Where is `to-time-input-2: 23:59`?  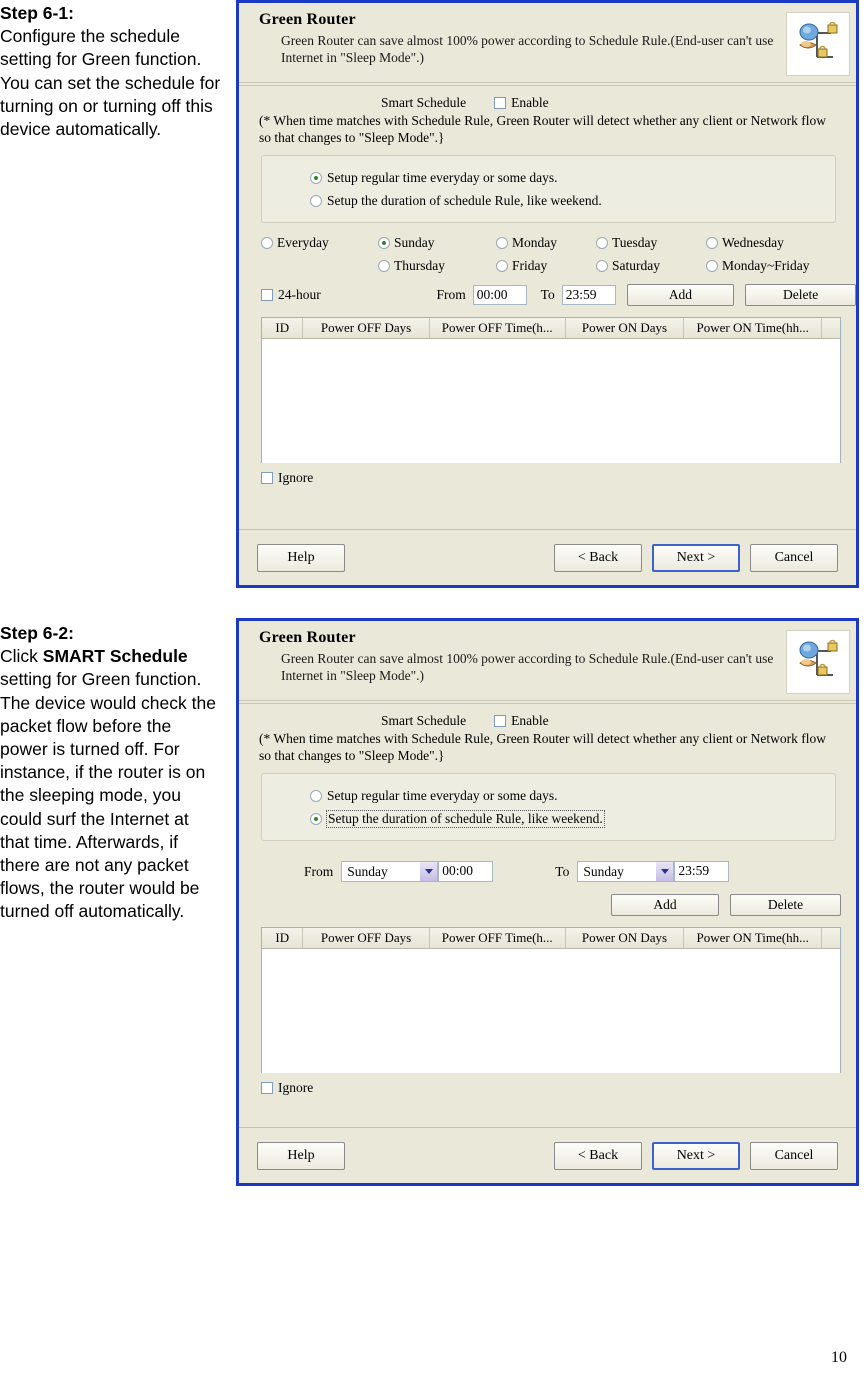 to-time-input-2: 23:59 is located at coordinates (702, 871).